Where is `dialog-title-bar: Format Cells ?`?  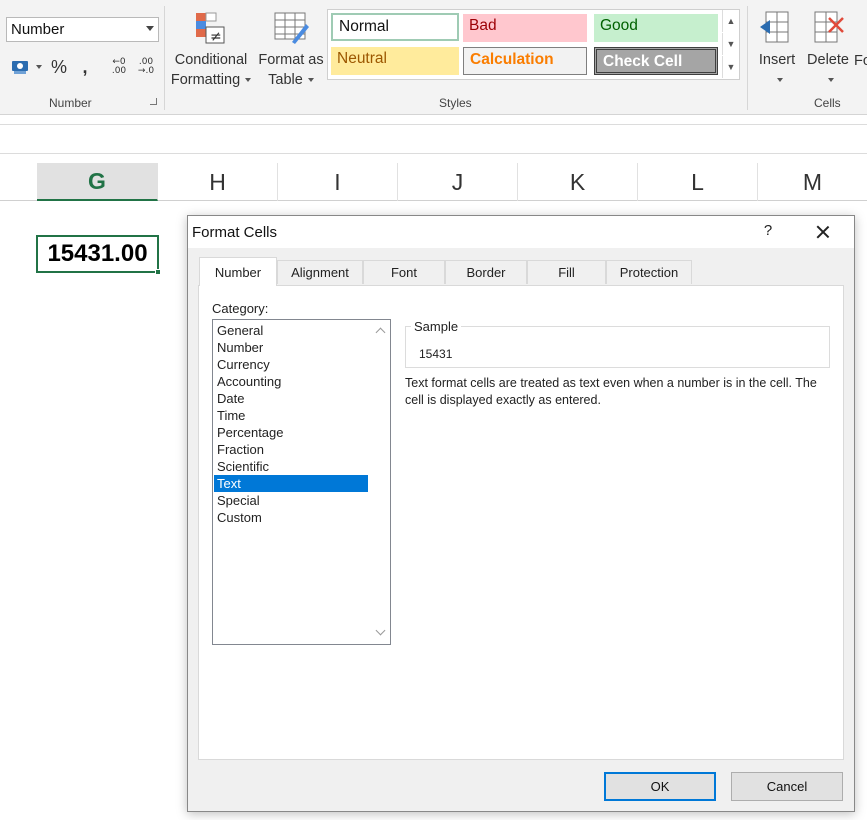
dialog-title-bar: Format Cells ? is located at coordinates (521, 232).